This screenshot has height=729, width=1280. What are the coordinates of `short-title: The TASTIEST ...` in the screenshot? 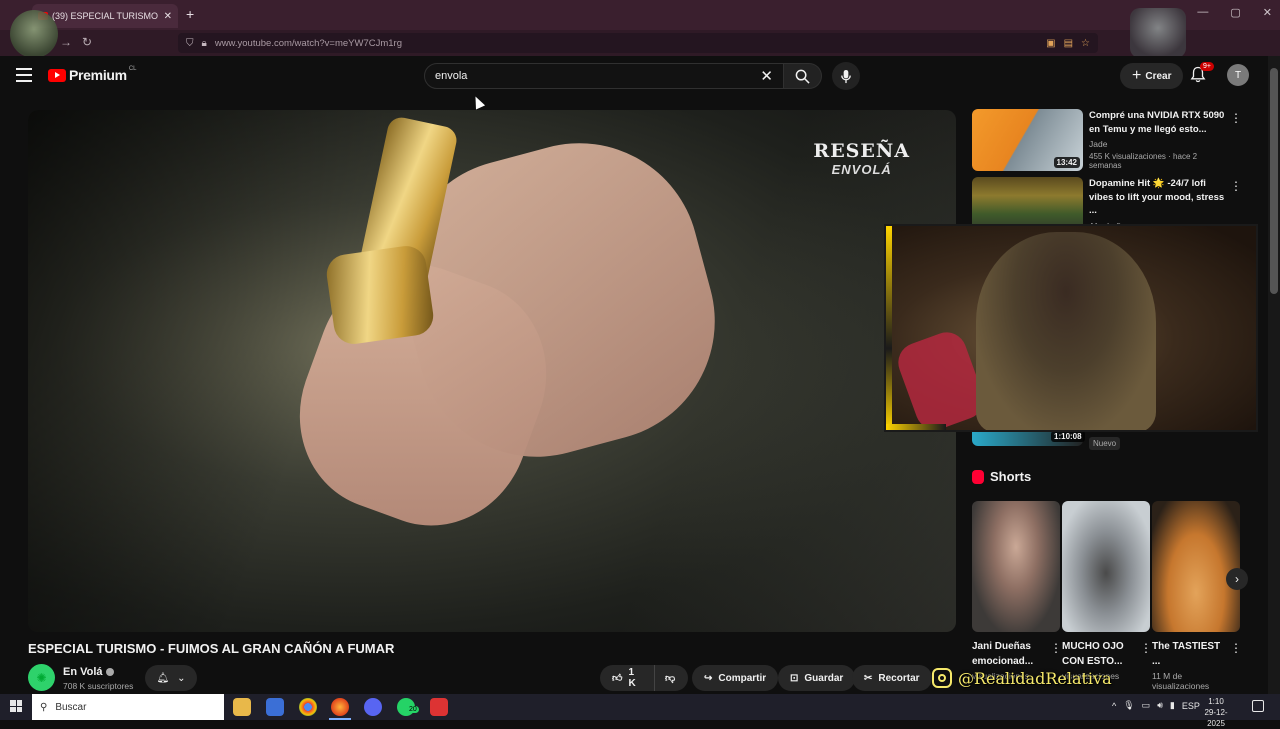 It's located at (1189, 654).